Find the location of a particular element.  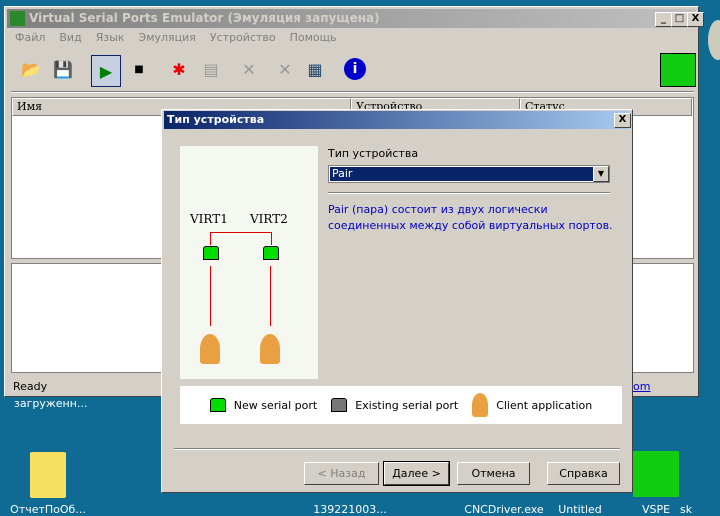

menu-bar: Файл Вид Язык Эмуляция Устройство Помощь is located at coordinates (183, 37).